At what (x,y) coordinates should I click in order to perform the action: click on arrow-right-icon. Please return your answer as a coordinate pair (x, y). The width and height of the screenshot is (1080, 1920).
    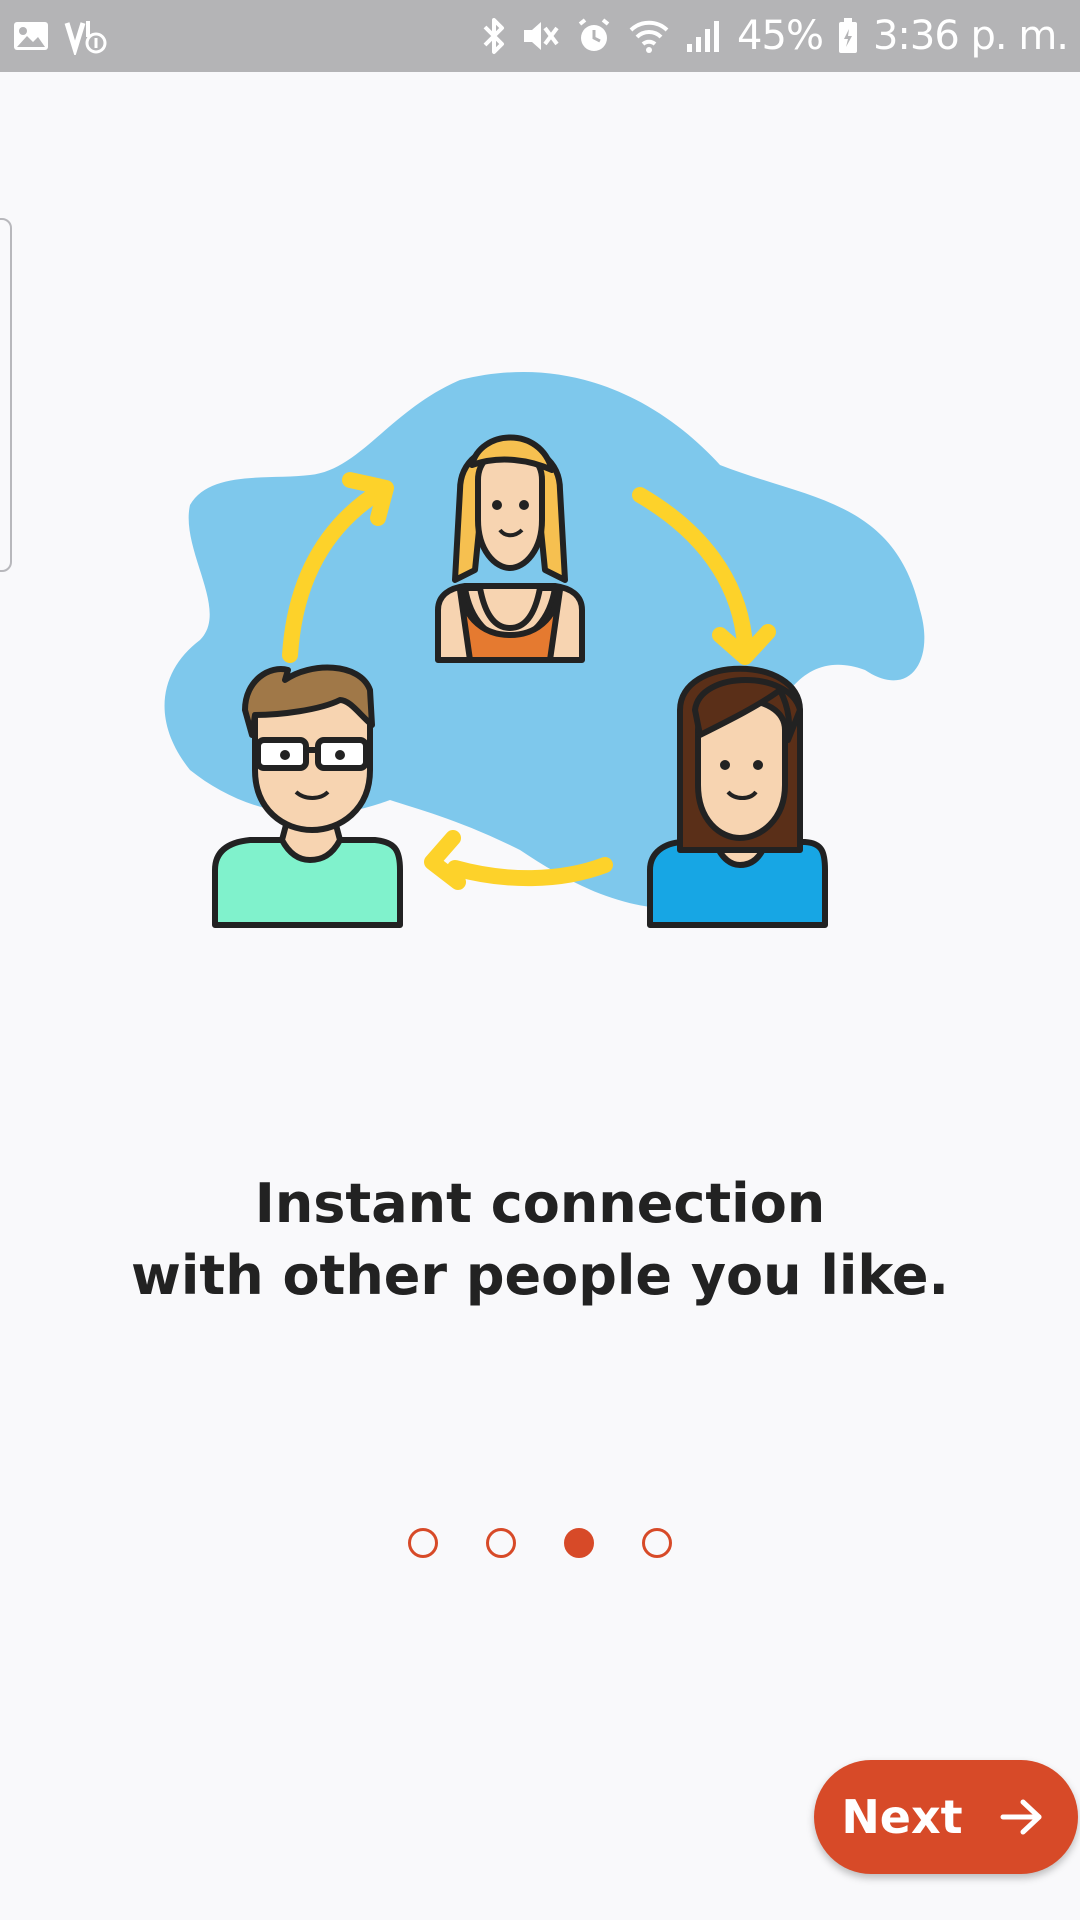
    Looking at the image, I should click on (1022, 1817).